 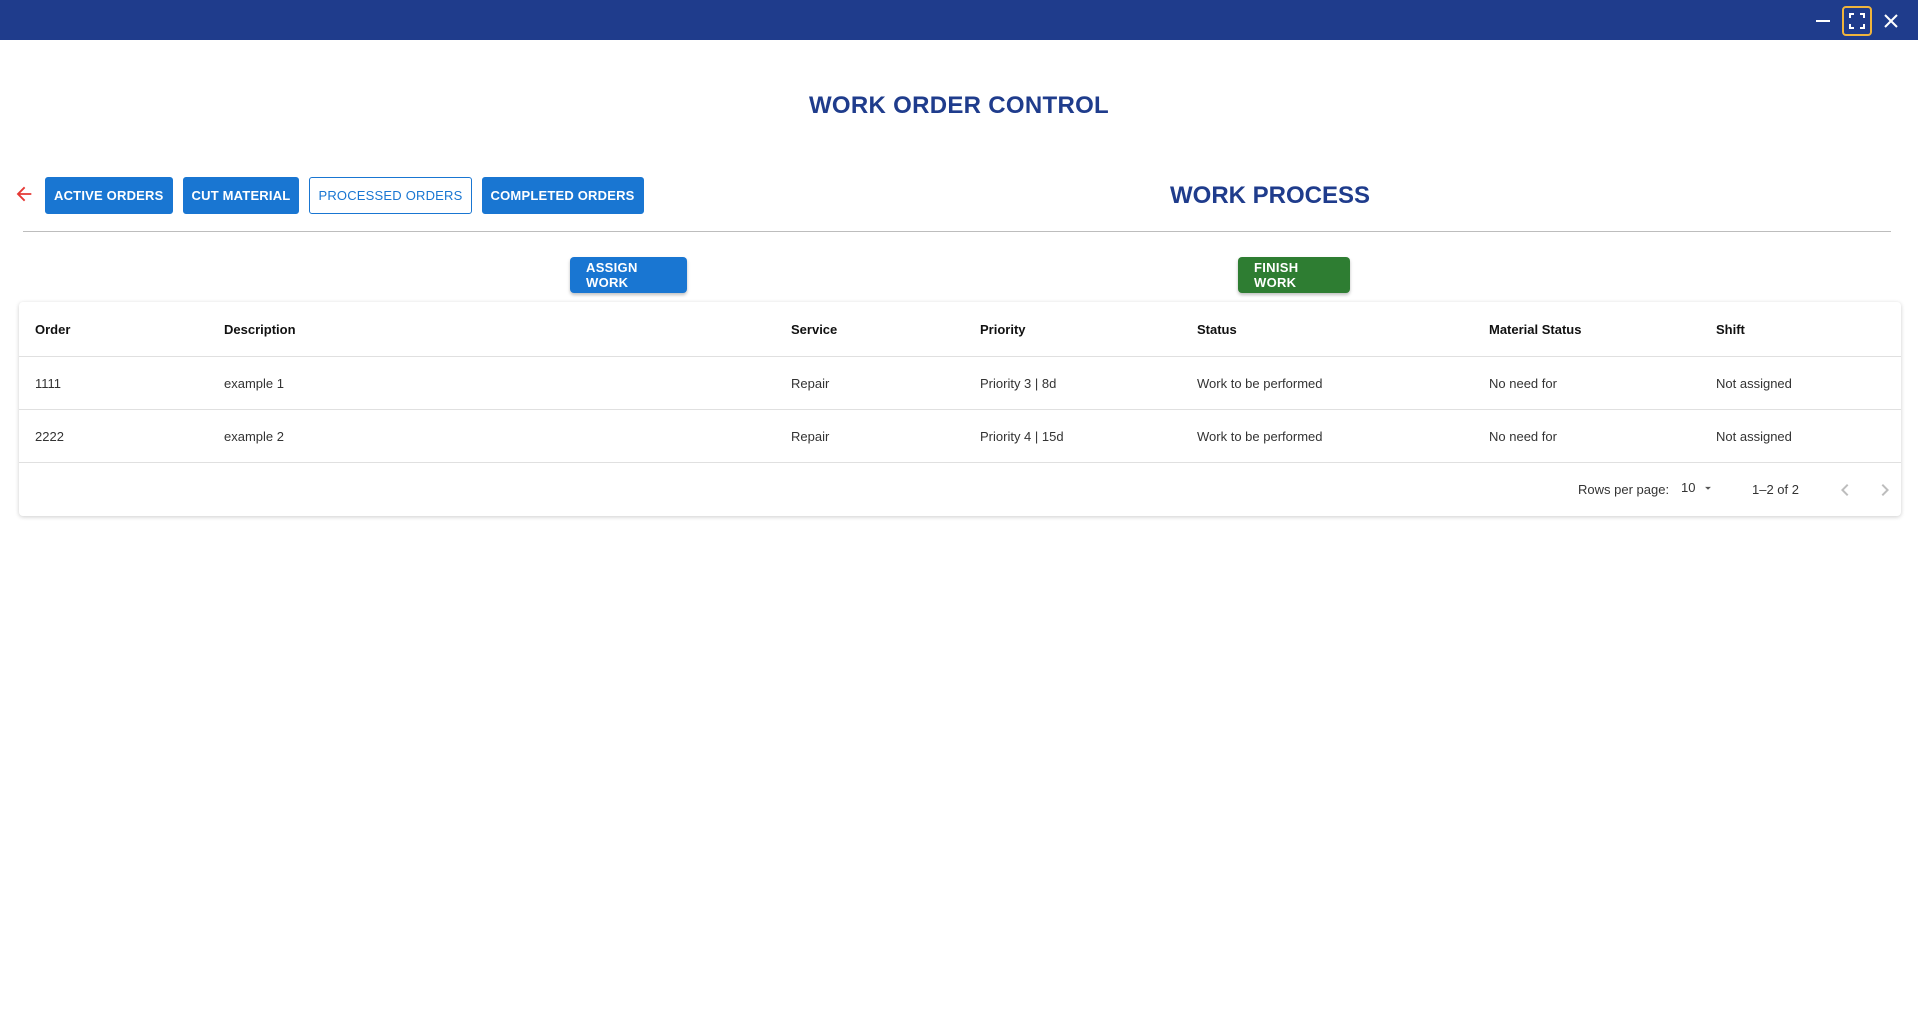 I want to click on minimize-icon, so click(x=1823, y=21).